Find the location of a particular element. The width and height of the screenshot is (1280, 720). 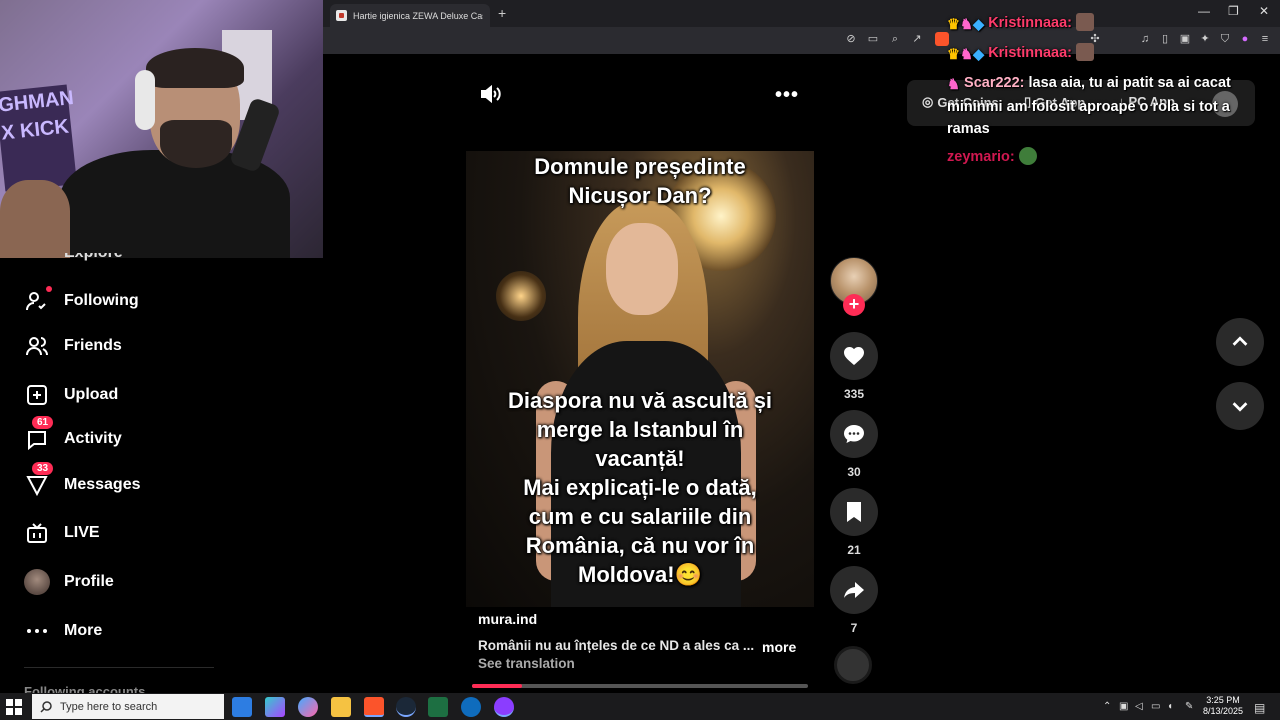

steam-icon is located at coordinates (406, 707).